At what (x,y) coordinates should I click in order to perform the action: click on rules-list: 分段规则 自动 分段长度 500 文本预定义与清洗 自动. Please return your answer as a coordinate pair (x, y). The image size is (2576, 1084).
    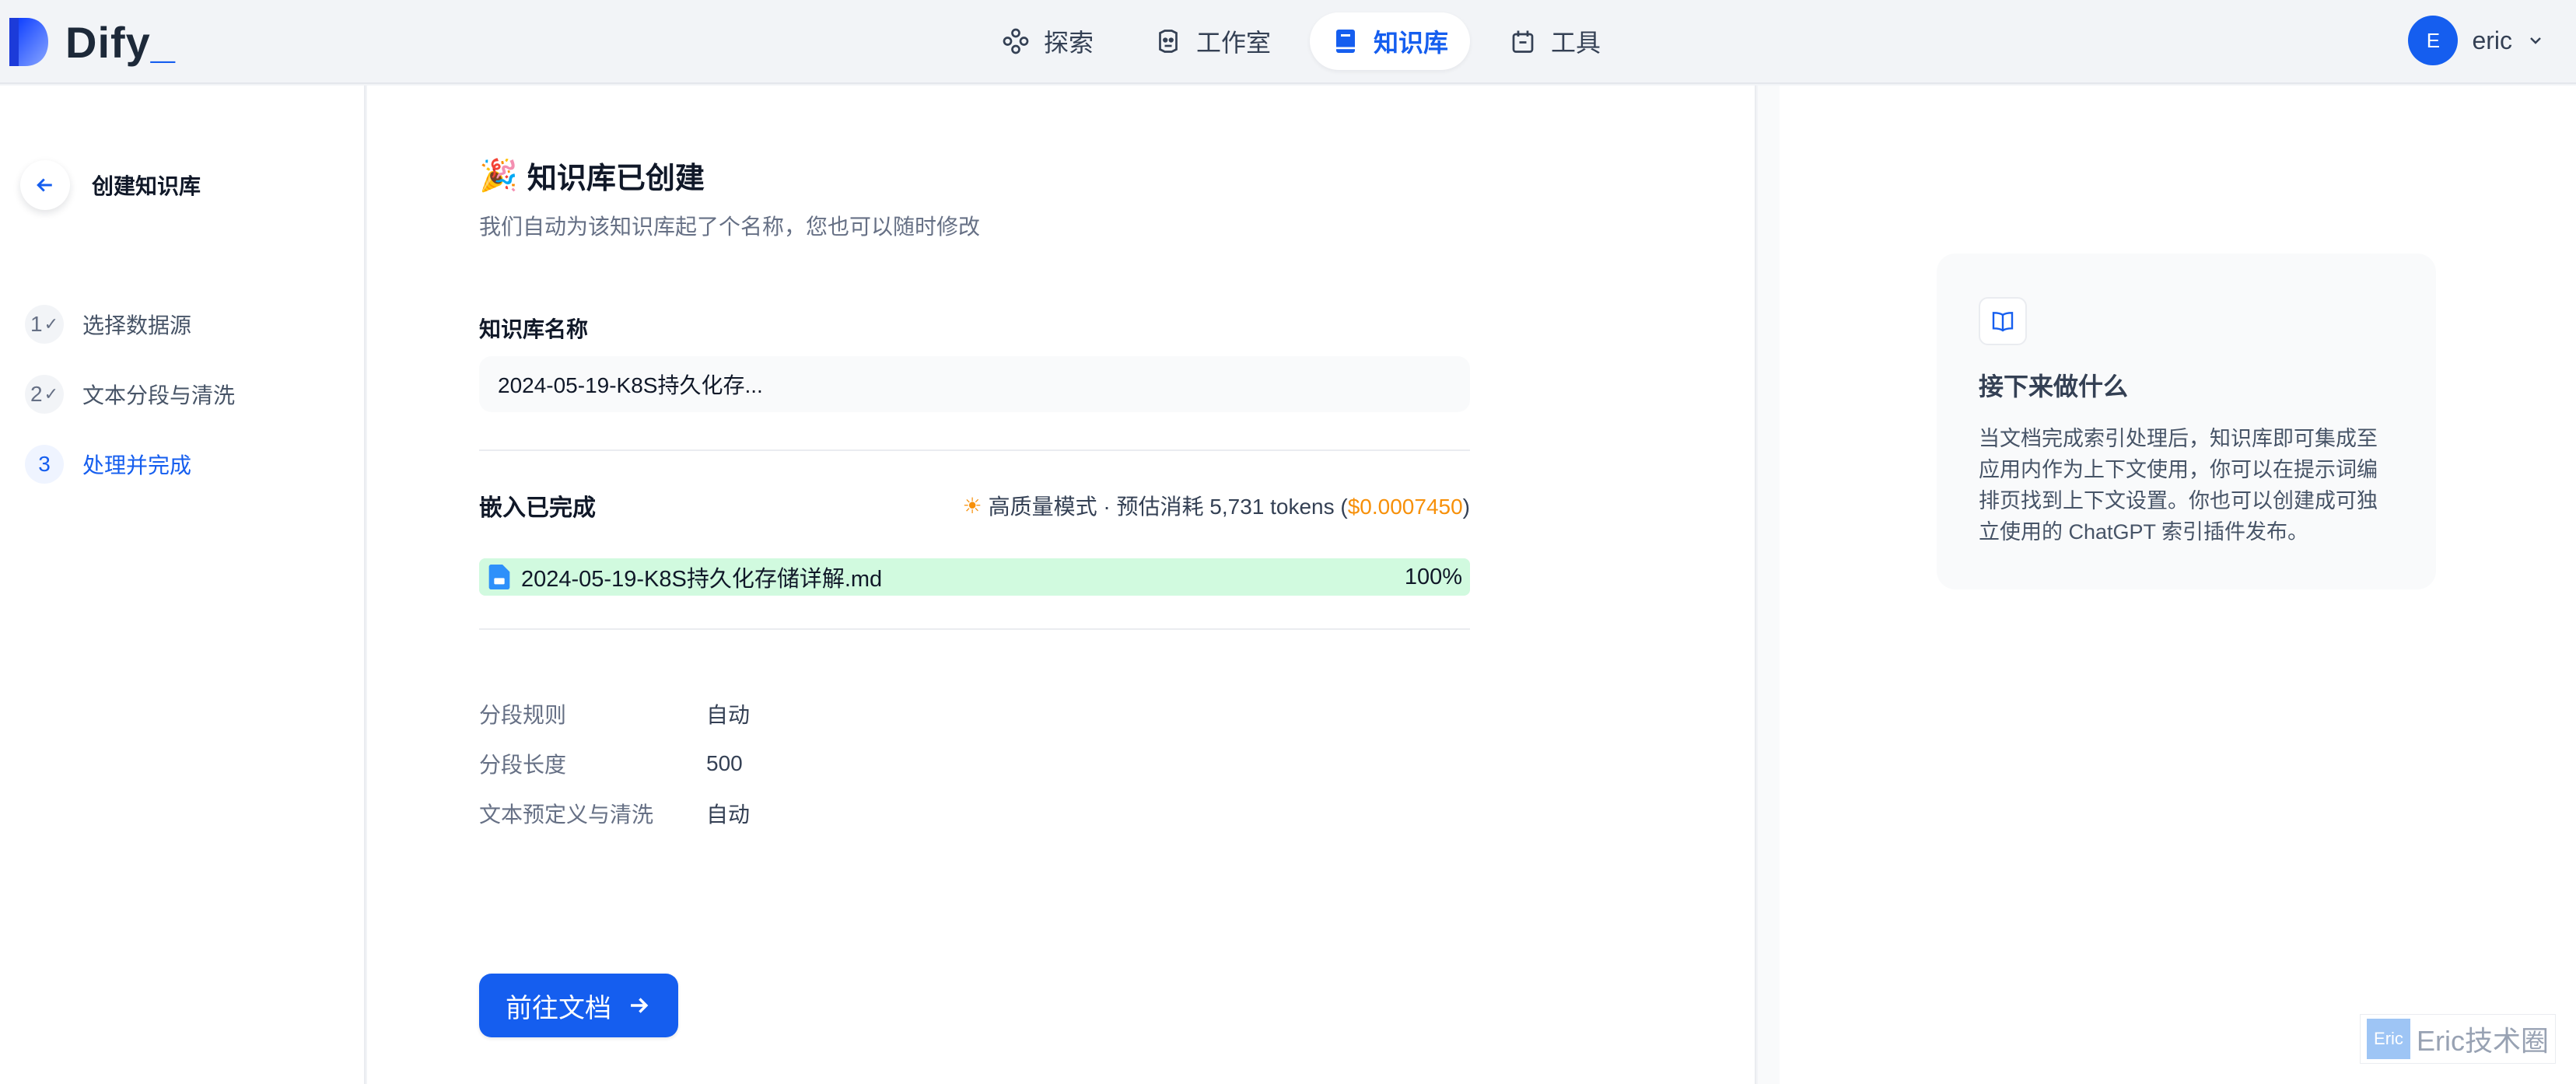
    Looking at the image, I should click on (615, 763).